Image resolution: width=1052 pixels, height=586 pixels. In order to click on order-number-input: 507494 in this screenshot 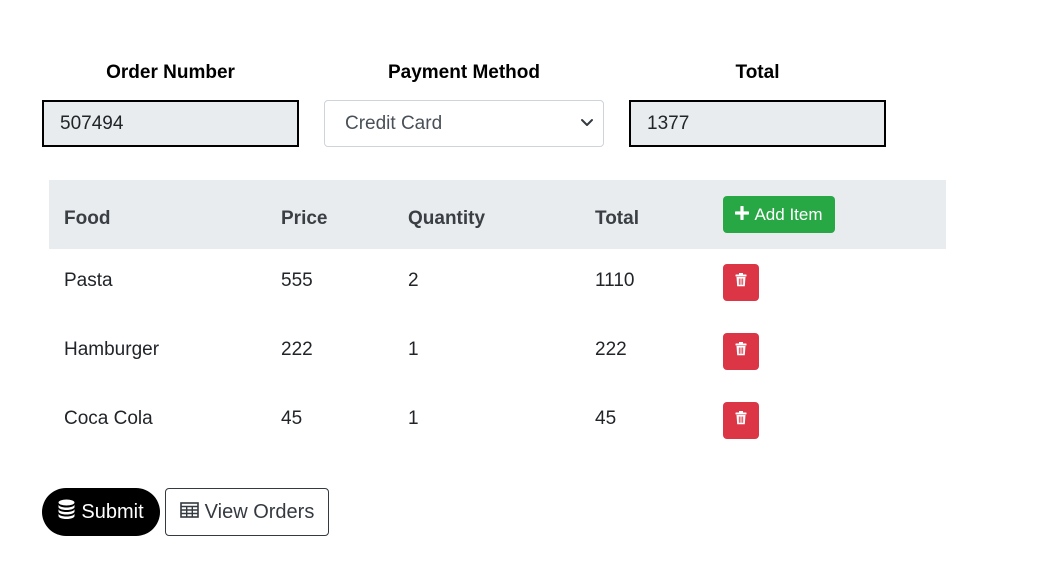, I will do `click(170, 123)`.